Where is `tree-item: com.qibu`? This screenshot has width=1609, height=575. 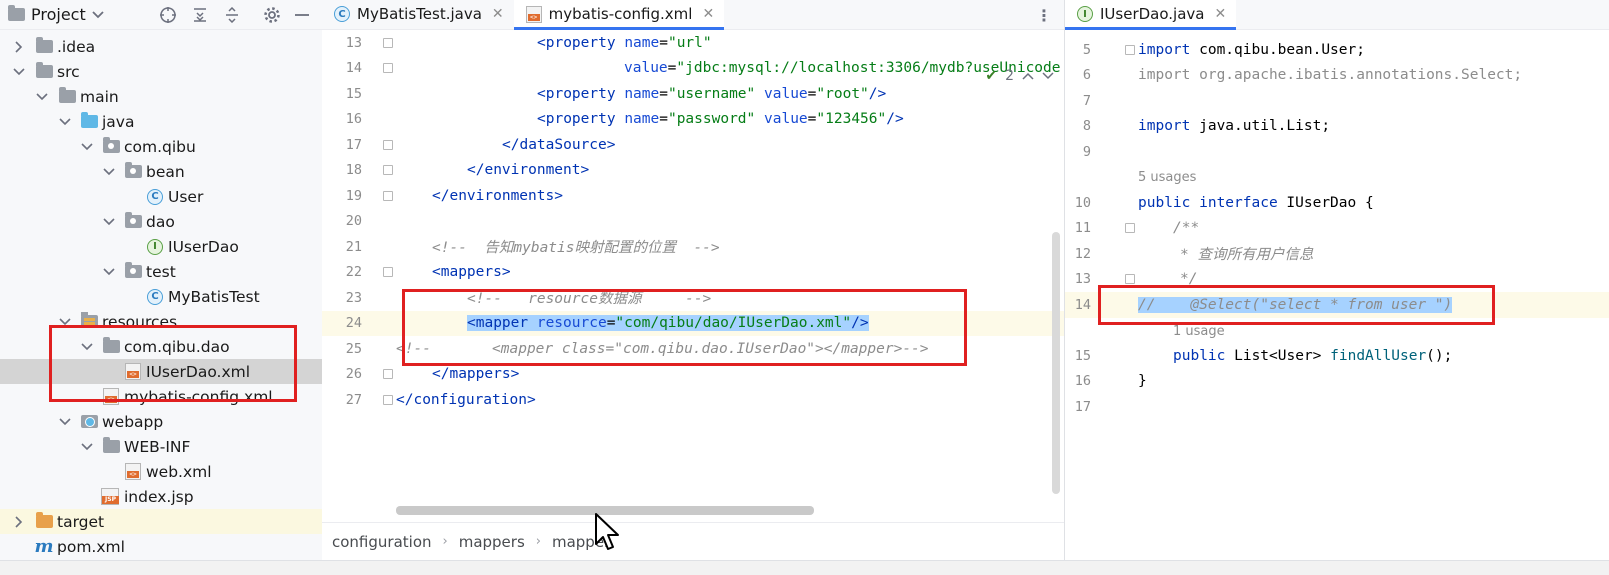 tree-item: com.qibu is located at coordinates (164, 146).